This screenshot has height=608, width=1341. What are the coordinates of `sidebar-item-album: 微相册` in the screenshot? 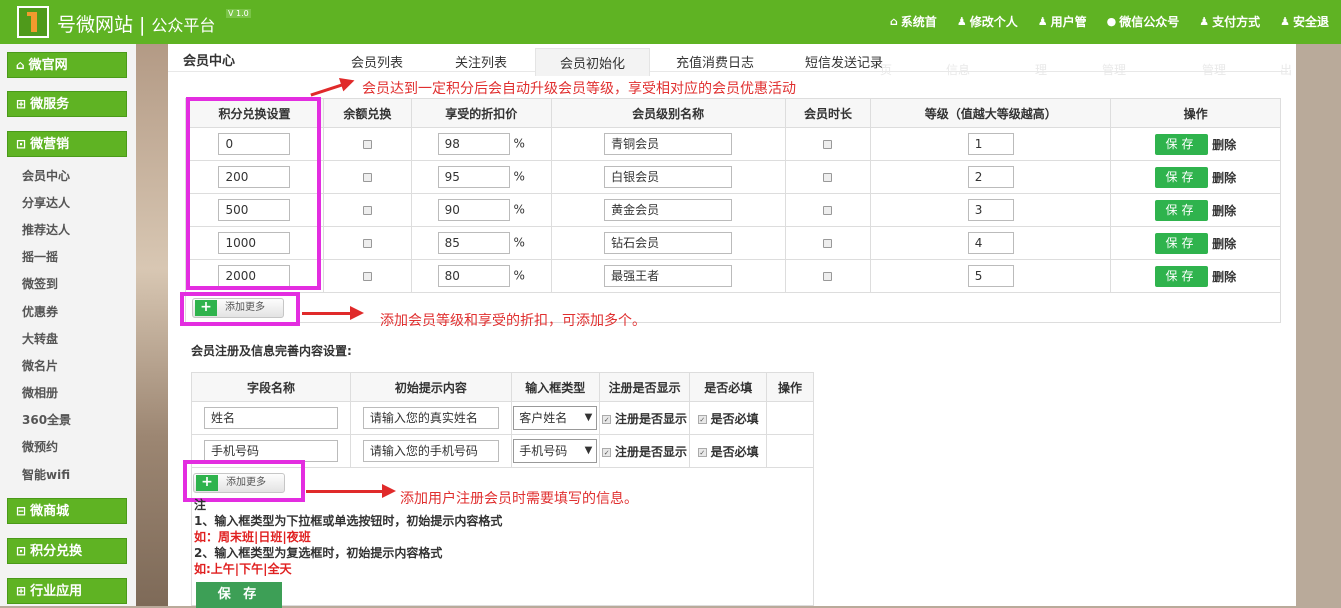 It's located at (40, 392).